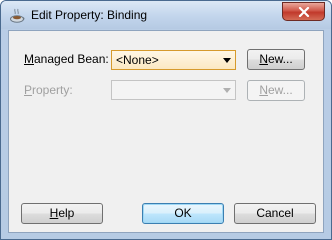 This screenshot has width=332, height=240. Describe the element at coordinates (48, 90) in the screenshot. I see `property-label: Property:` at that location.